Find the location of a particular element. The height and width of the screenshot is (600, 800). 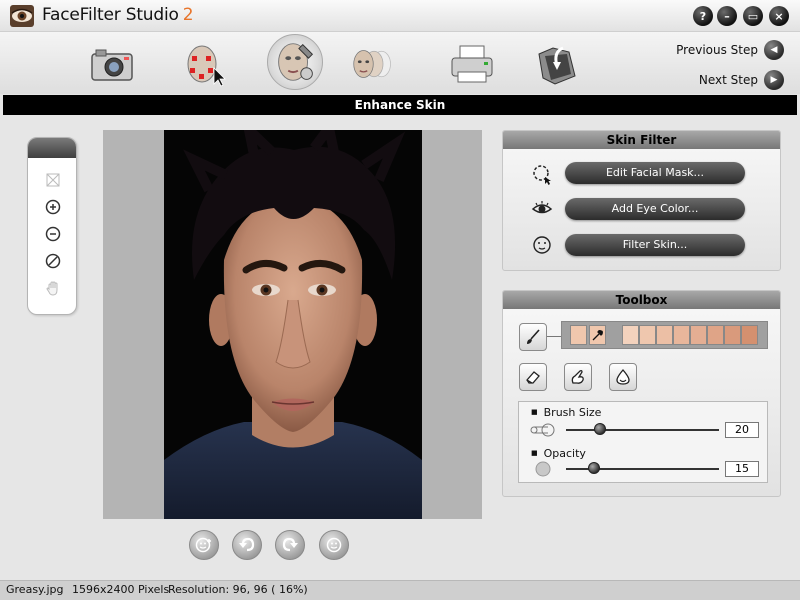

opacity-icon is located at coordinates (543, 469).